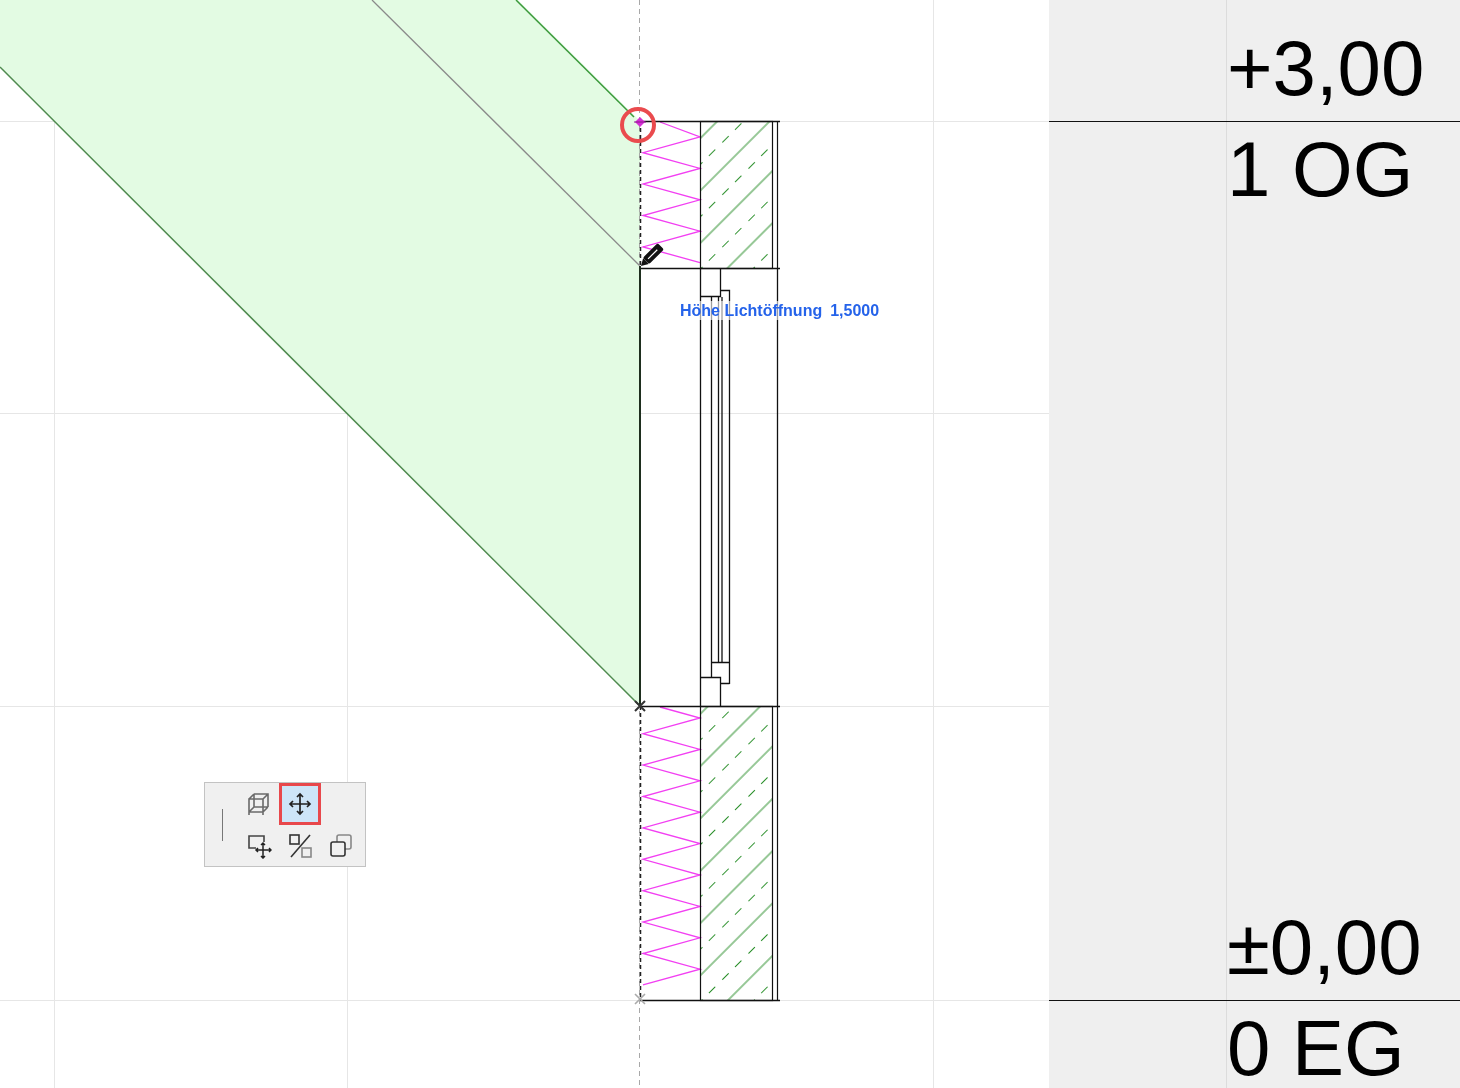  I want to click on move-arrows-icon, so click(300, 804).